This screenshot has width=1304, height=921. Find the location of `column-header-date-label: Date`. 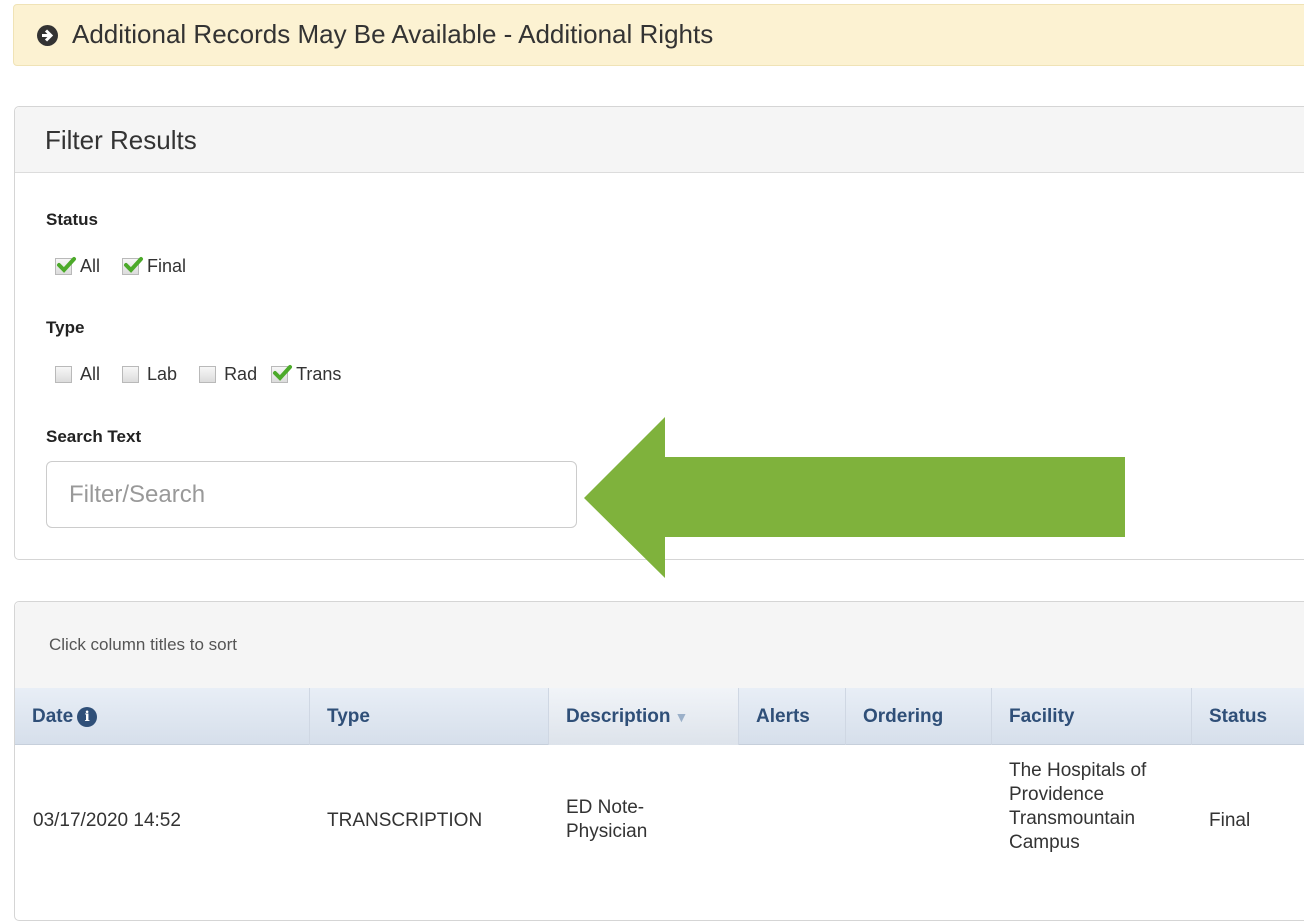

column-header-date-label: Date is located at coordinates (53, 716).